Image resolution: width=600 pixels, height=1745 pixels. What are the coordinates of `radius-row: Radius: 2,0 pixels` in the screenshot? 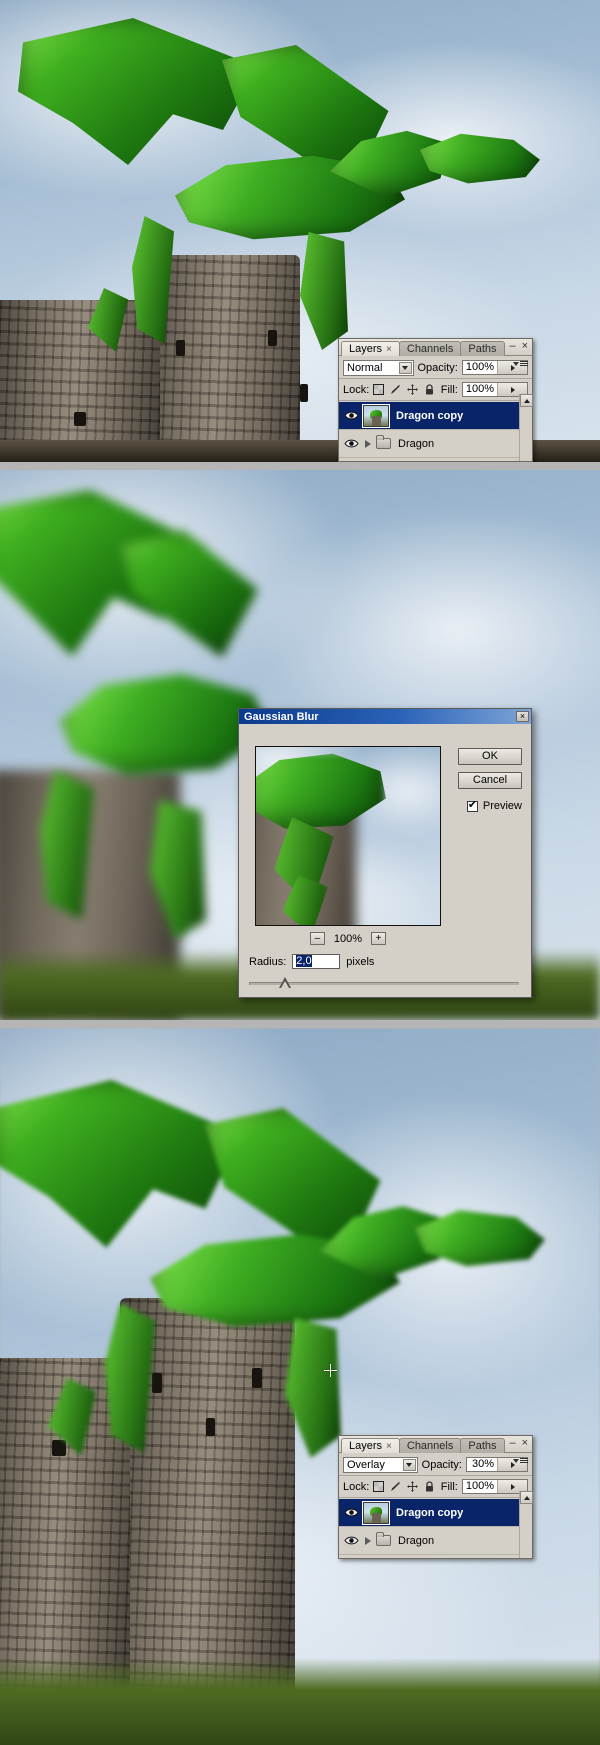 It's located at (311, 961).